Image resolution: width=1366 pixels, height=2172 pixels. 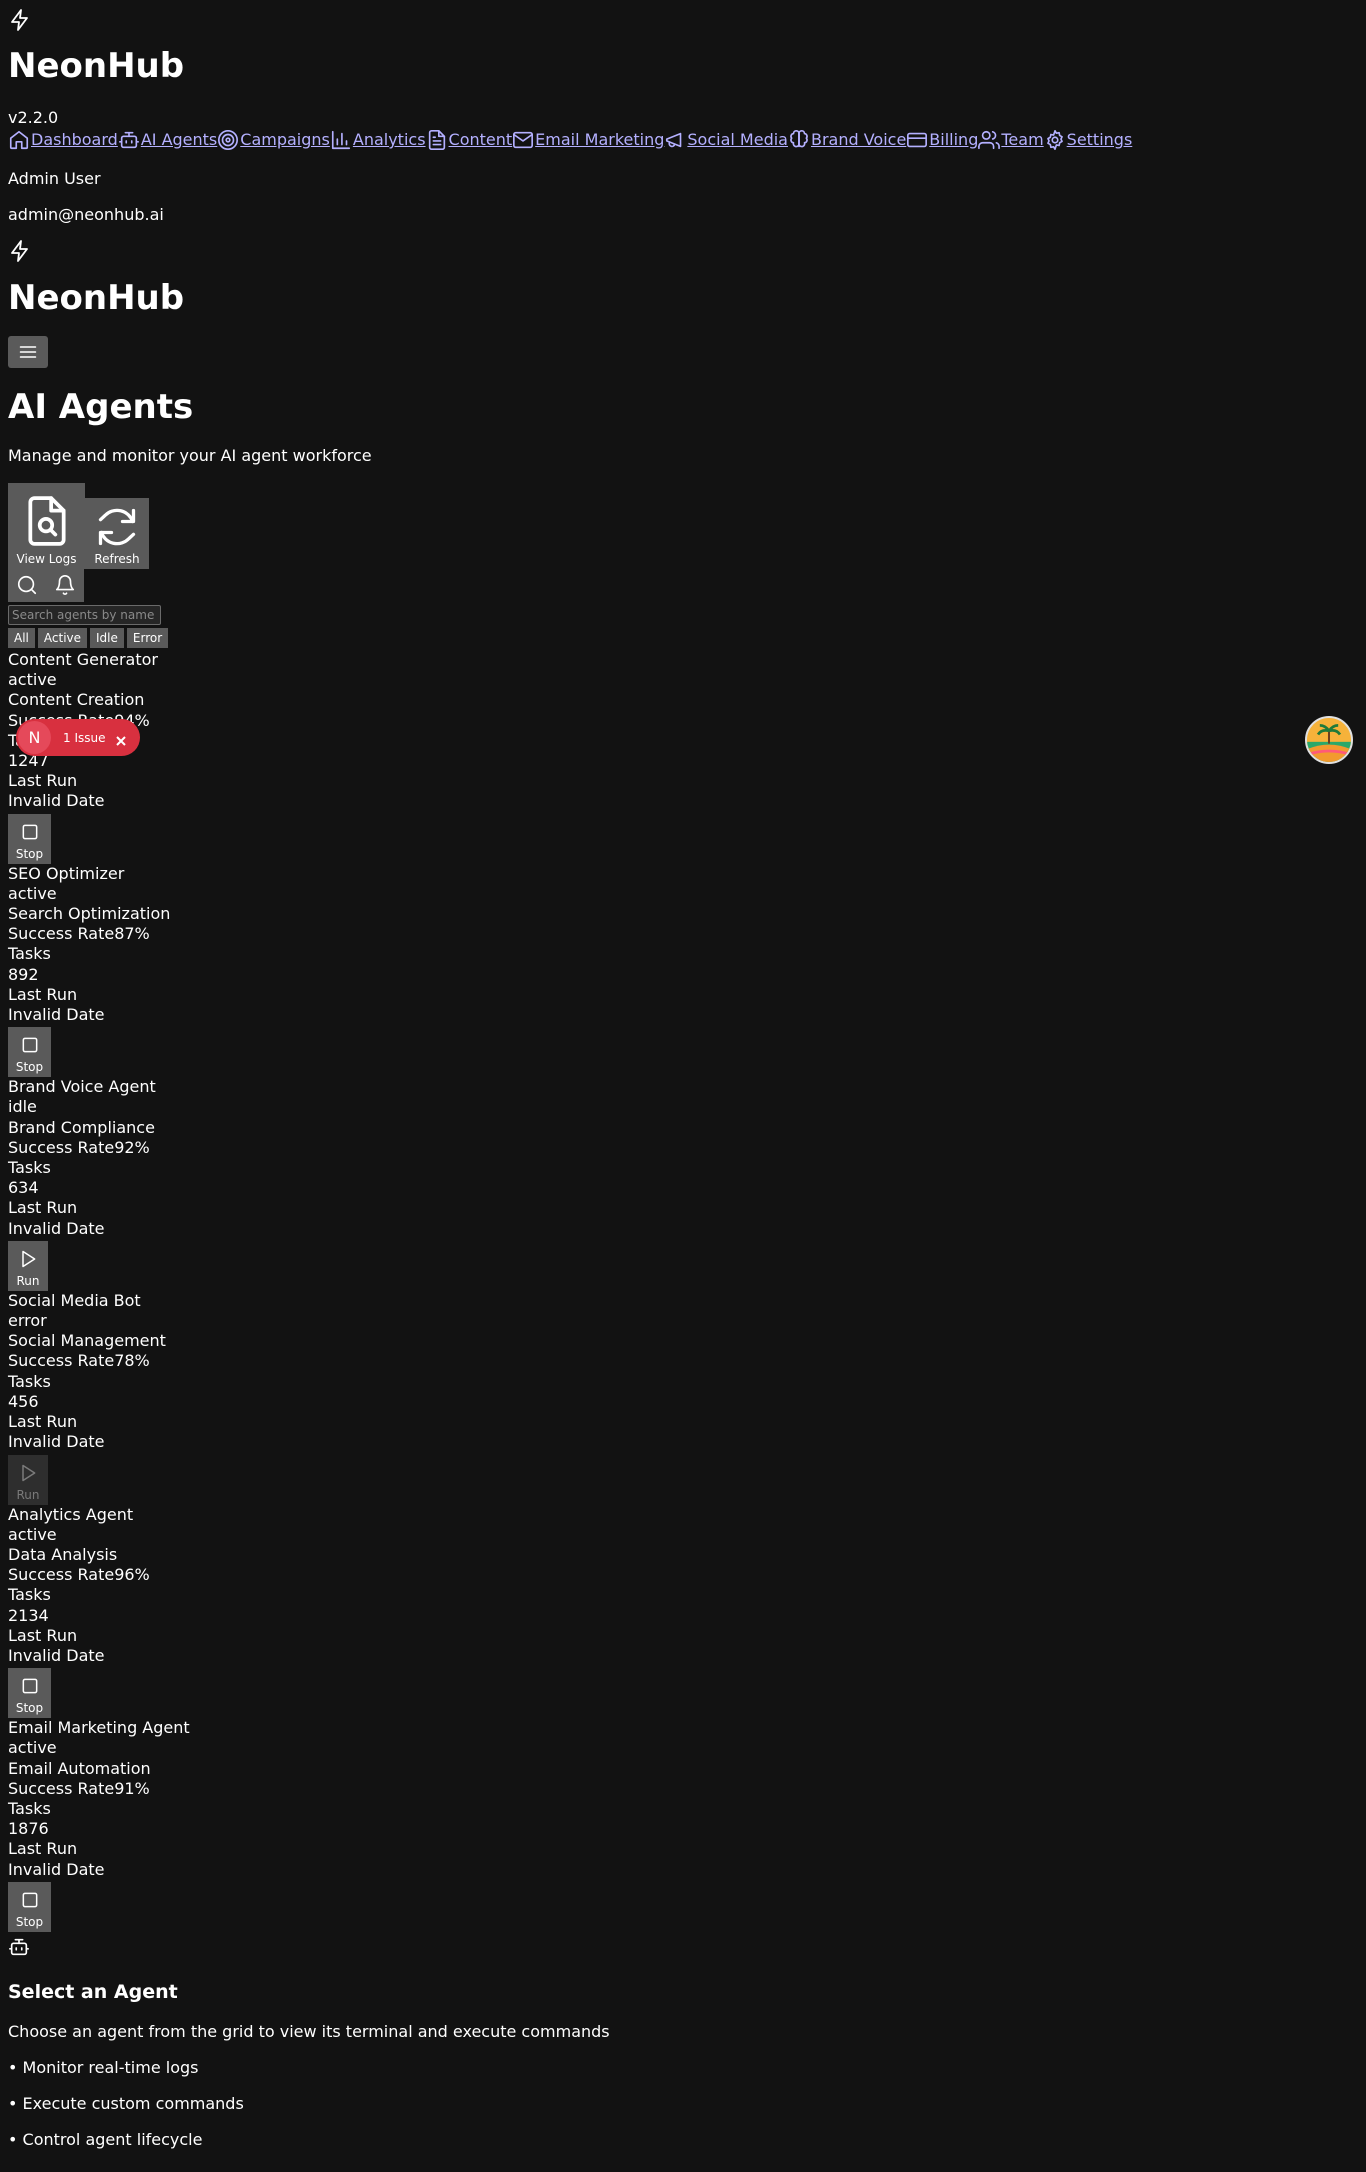 I want to click on agent-success-rate: Success Rate92%, so click(x=683, y=1148).